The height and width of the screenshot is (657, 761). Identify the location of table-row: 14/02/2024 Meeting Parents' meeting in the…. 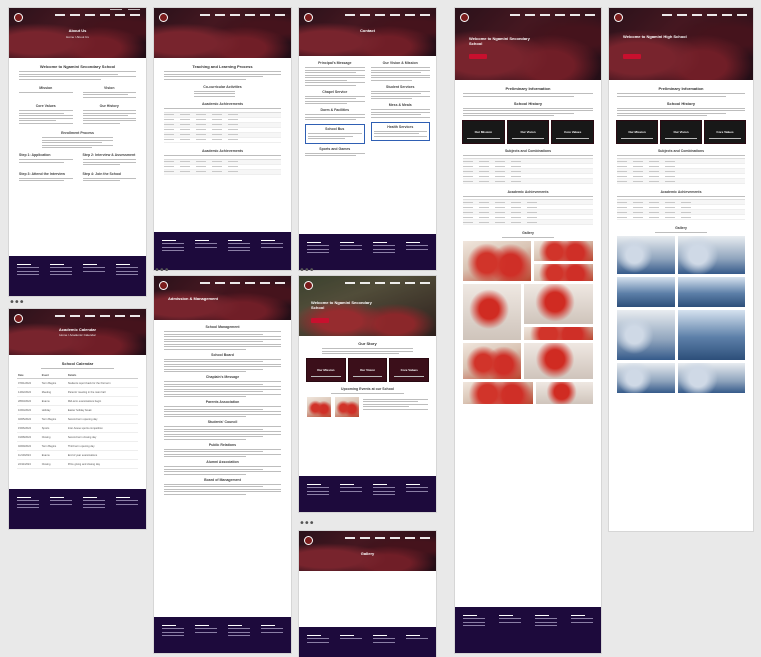
(77, 392).